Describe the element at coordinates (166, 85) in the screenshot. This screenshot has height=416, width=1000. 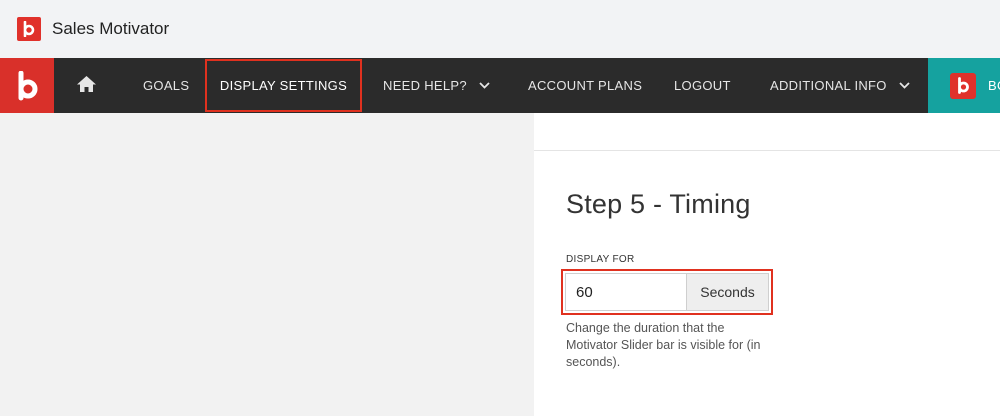
I see `nav-goals: GOALS` at that location.